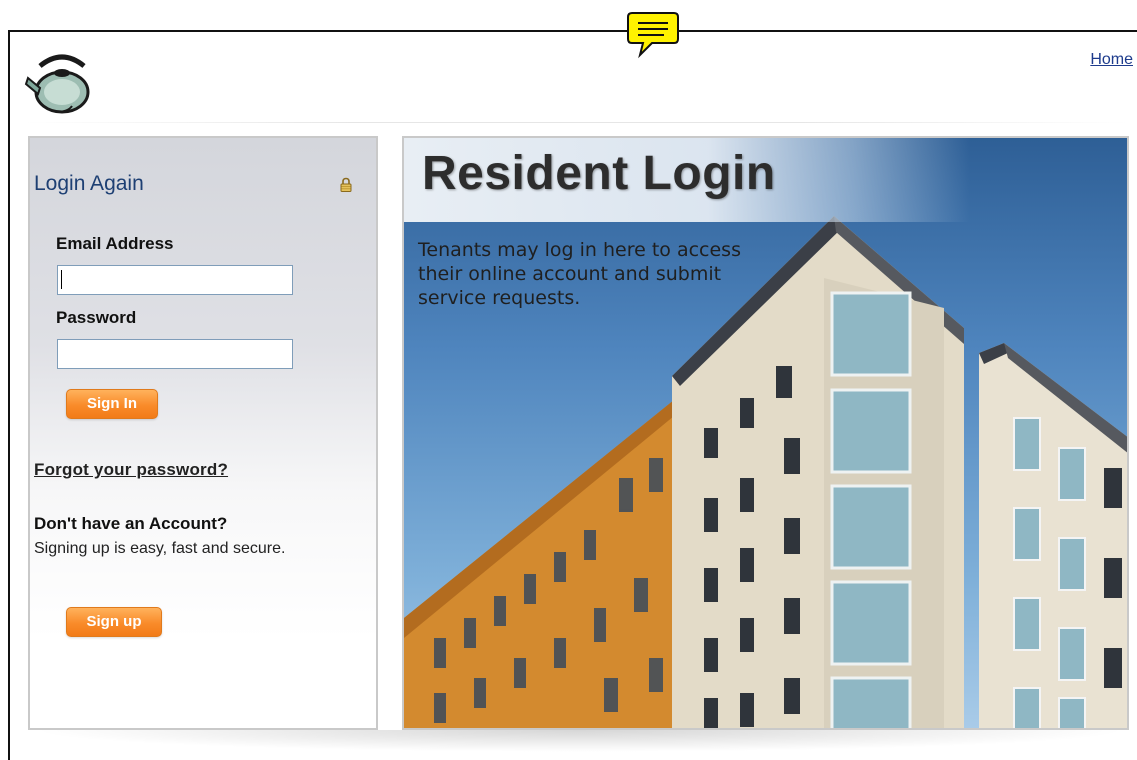  I want to click on hero-title: Resident Login, so click(599, 173).